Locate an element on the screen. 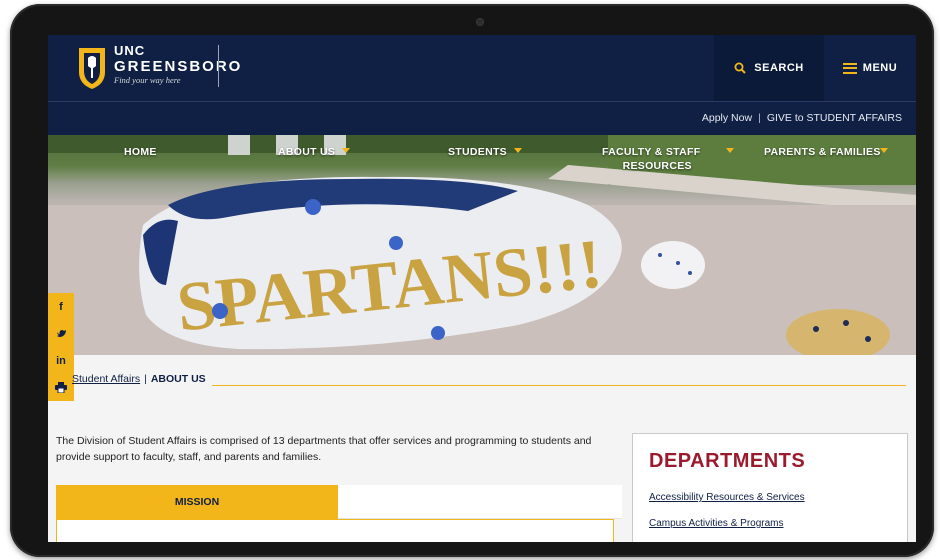 The width and height of the screenshot is (940, 560). social-share-bar: f in is located at coordinates (61, 347).